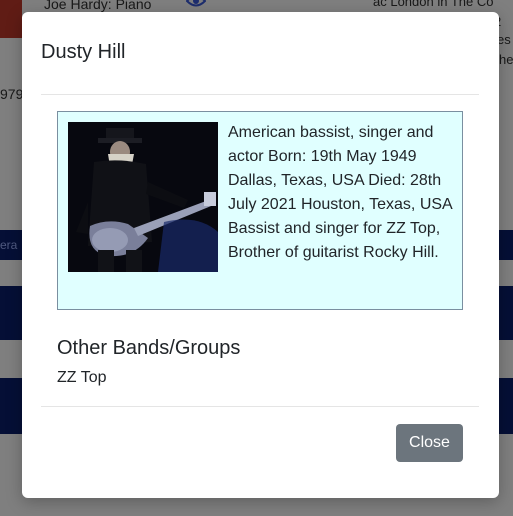 The height and width of the screenshot is (516, 513). What do you see at coordinates (429, 443) in the screenshot?
I see `close-button: Close` at bounding box center [429, 443].